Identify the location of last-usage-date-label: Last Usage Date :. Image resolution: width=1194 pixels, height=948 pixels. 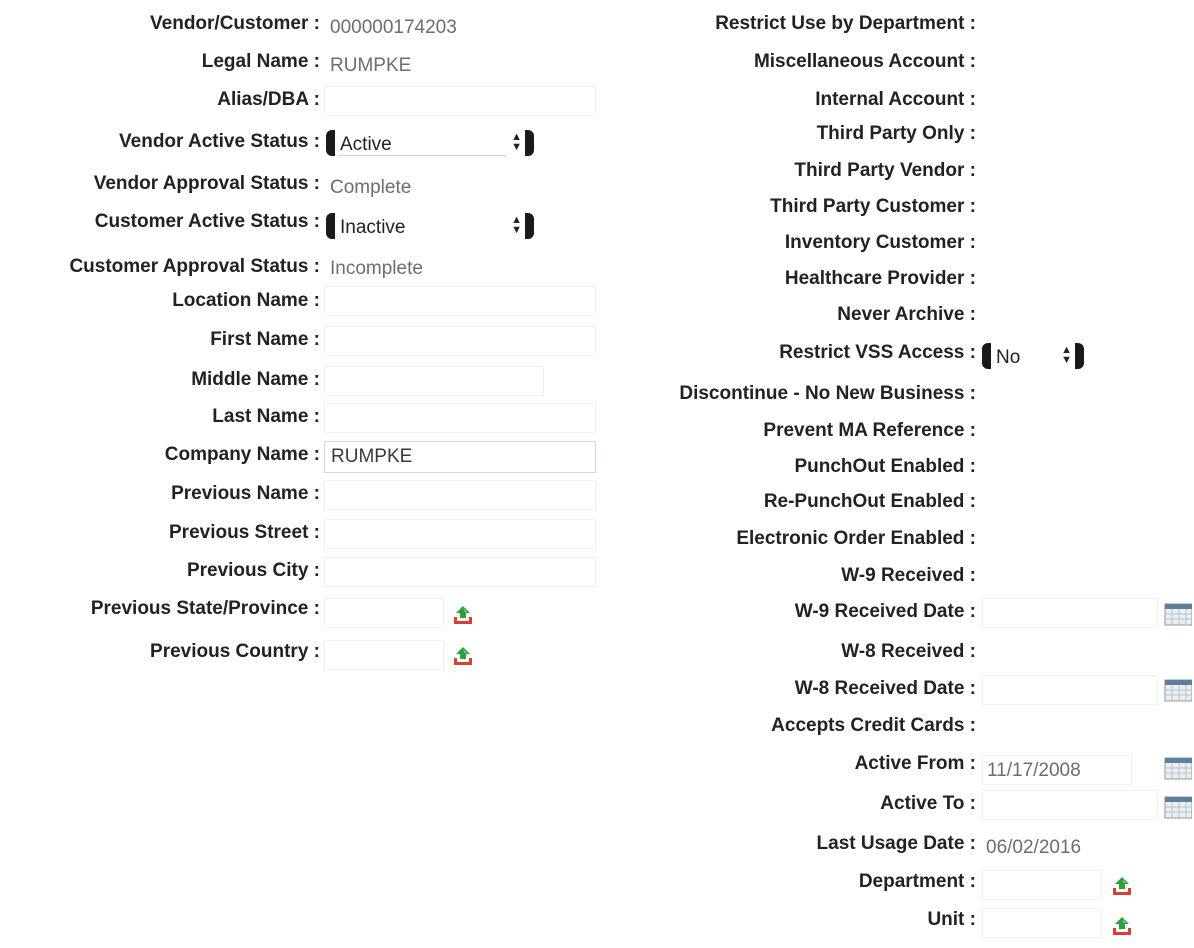
(896, 843).